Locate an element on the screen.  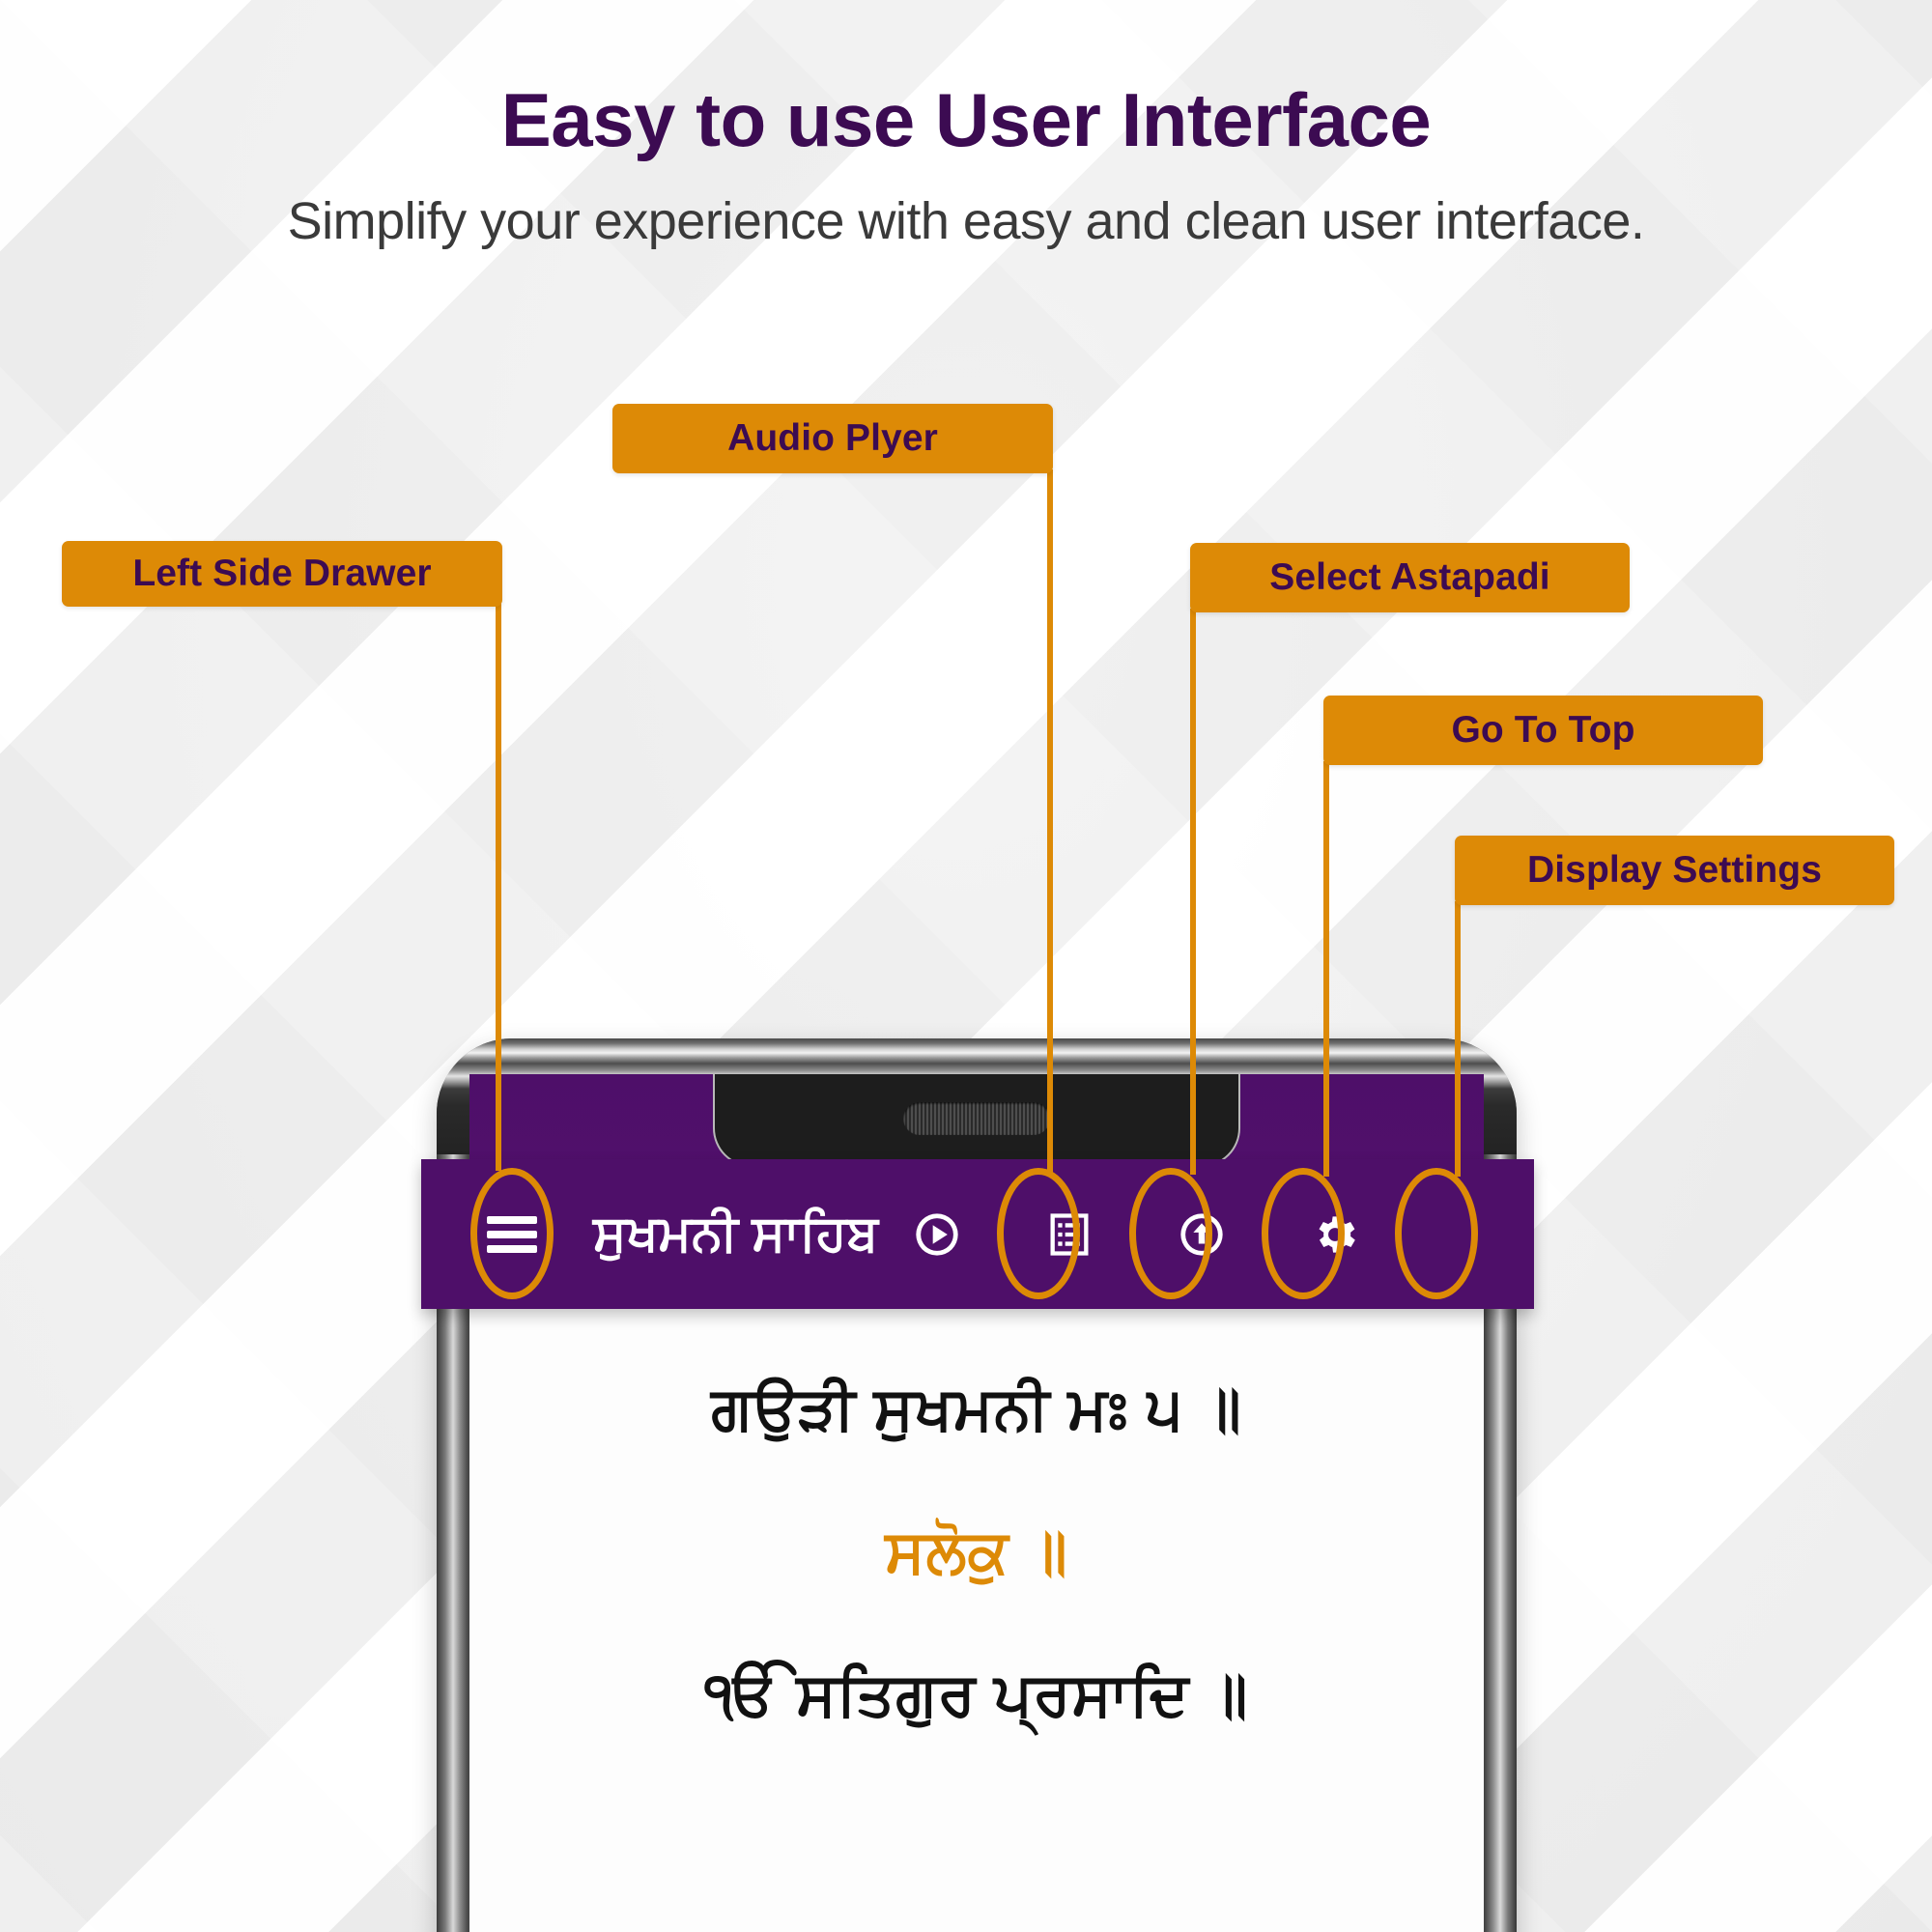
hamburger-menu-icon is located at coordinates (512, 1234).